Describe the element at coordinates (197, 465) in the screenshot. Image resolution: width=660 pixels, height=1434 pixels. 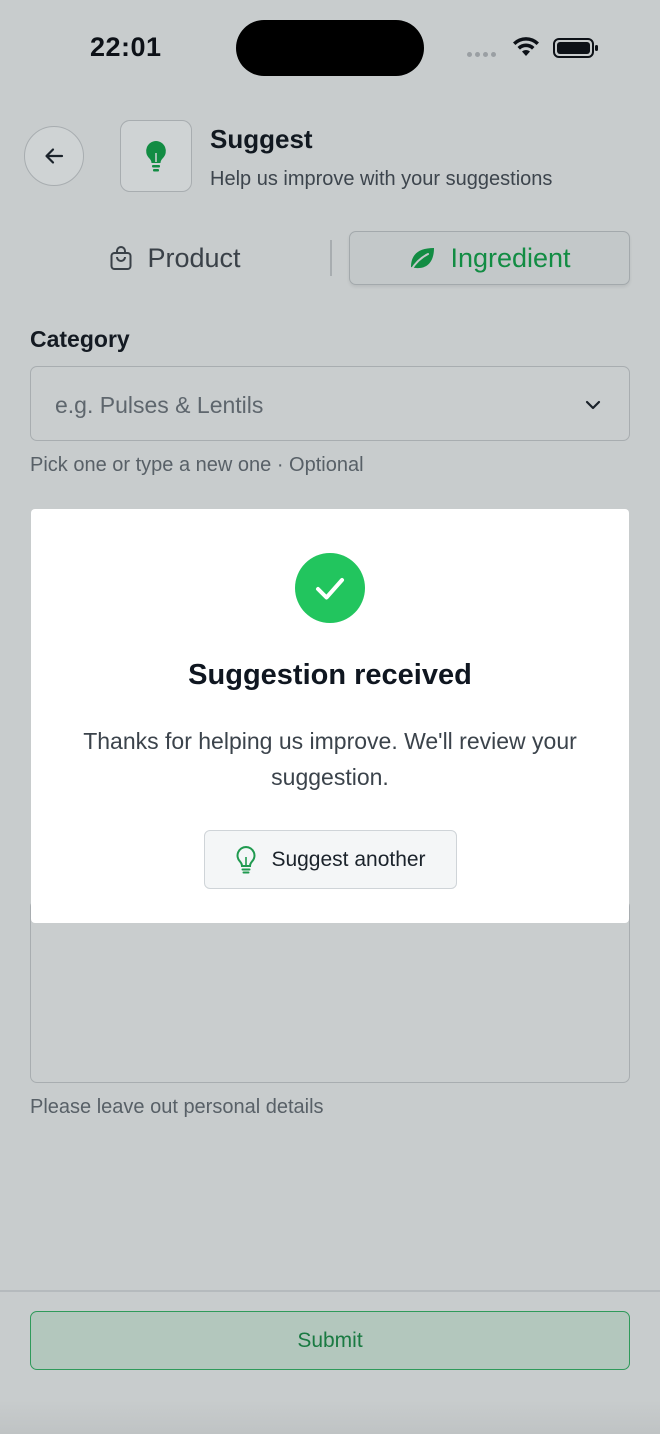
I see `category-help-text: Pick one or type a new one · Optional` at that location.